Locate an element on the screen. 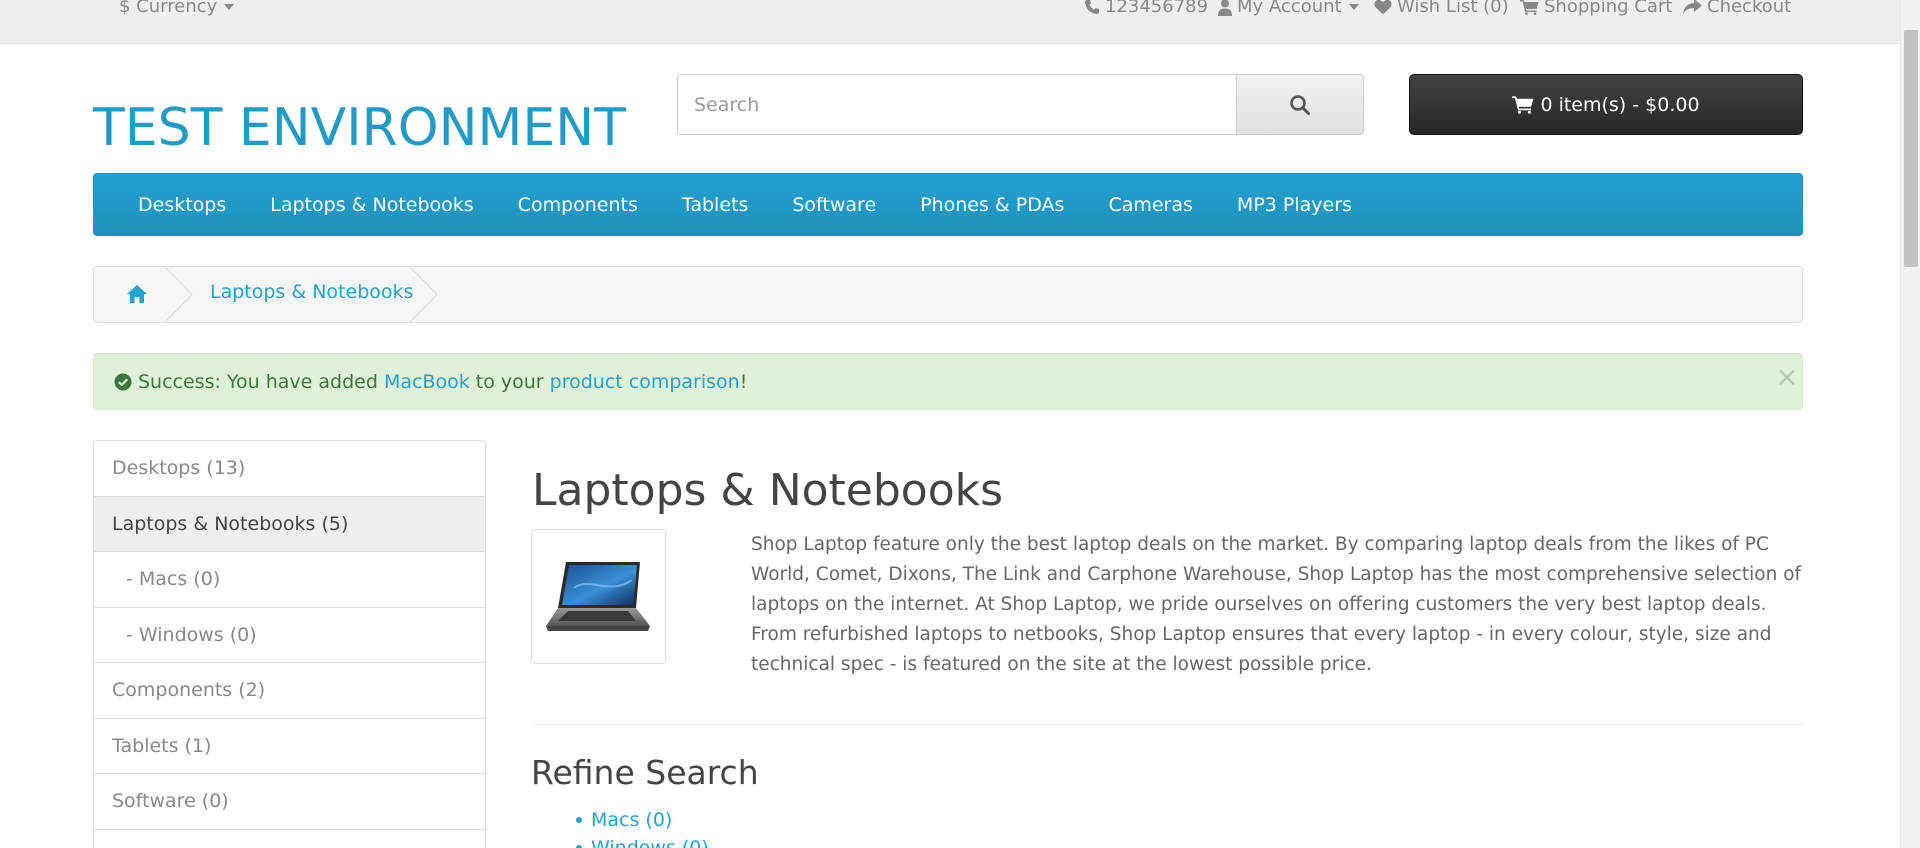 The image size is (1920, 848). my-account-label: My Account is located at coordinates (1289, 8).